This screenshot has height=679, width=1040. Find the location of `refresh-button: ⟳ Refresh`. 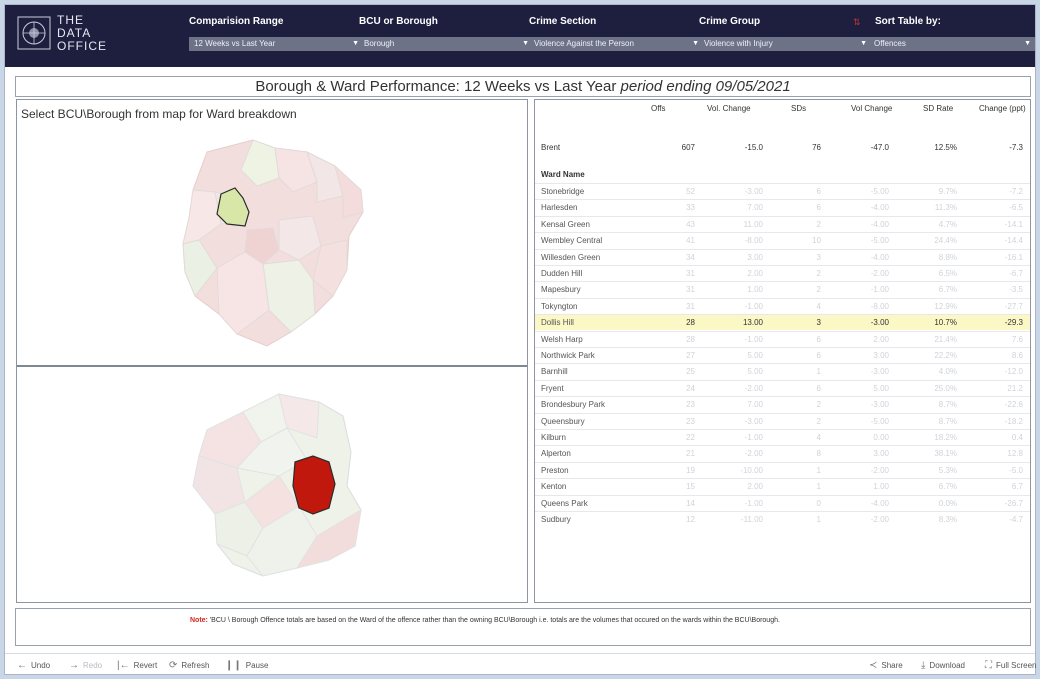

refresh-button: ⟳ Refresh is located at coordinates (189, 665).